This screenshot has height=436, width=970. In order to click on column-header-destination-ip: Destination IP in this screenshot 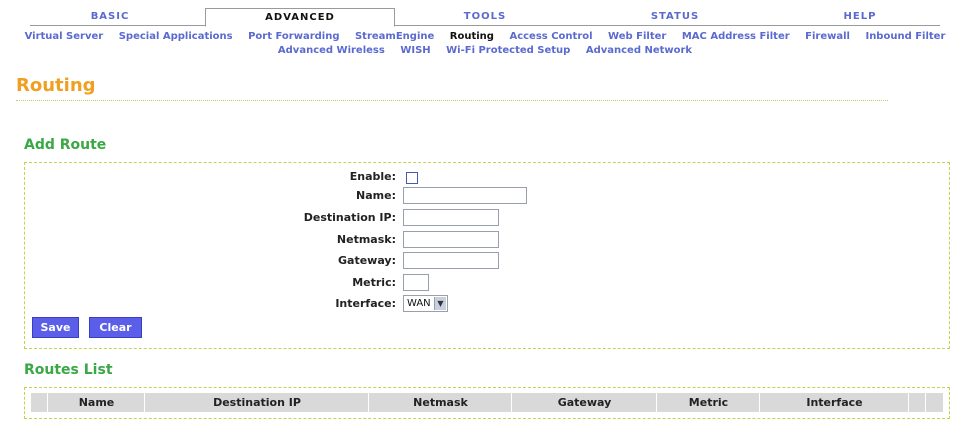, I will do `click(256, 402)`.